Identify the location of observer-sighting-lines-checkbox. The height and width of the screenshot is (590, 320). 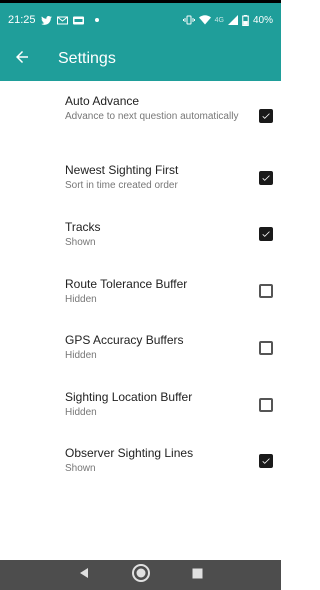
(266, 461).